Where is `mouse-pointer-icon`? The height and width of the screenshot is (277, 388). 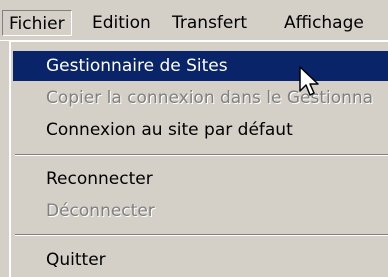 mouse-pointer-icon is located at coordinates (309, 81).